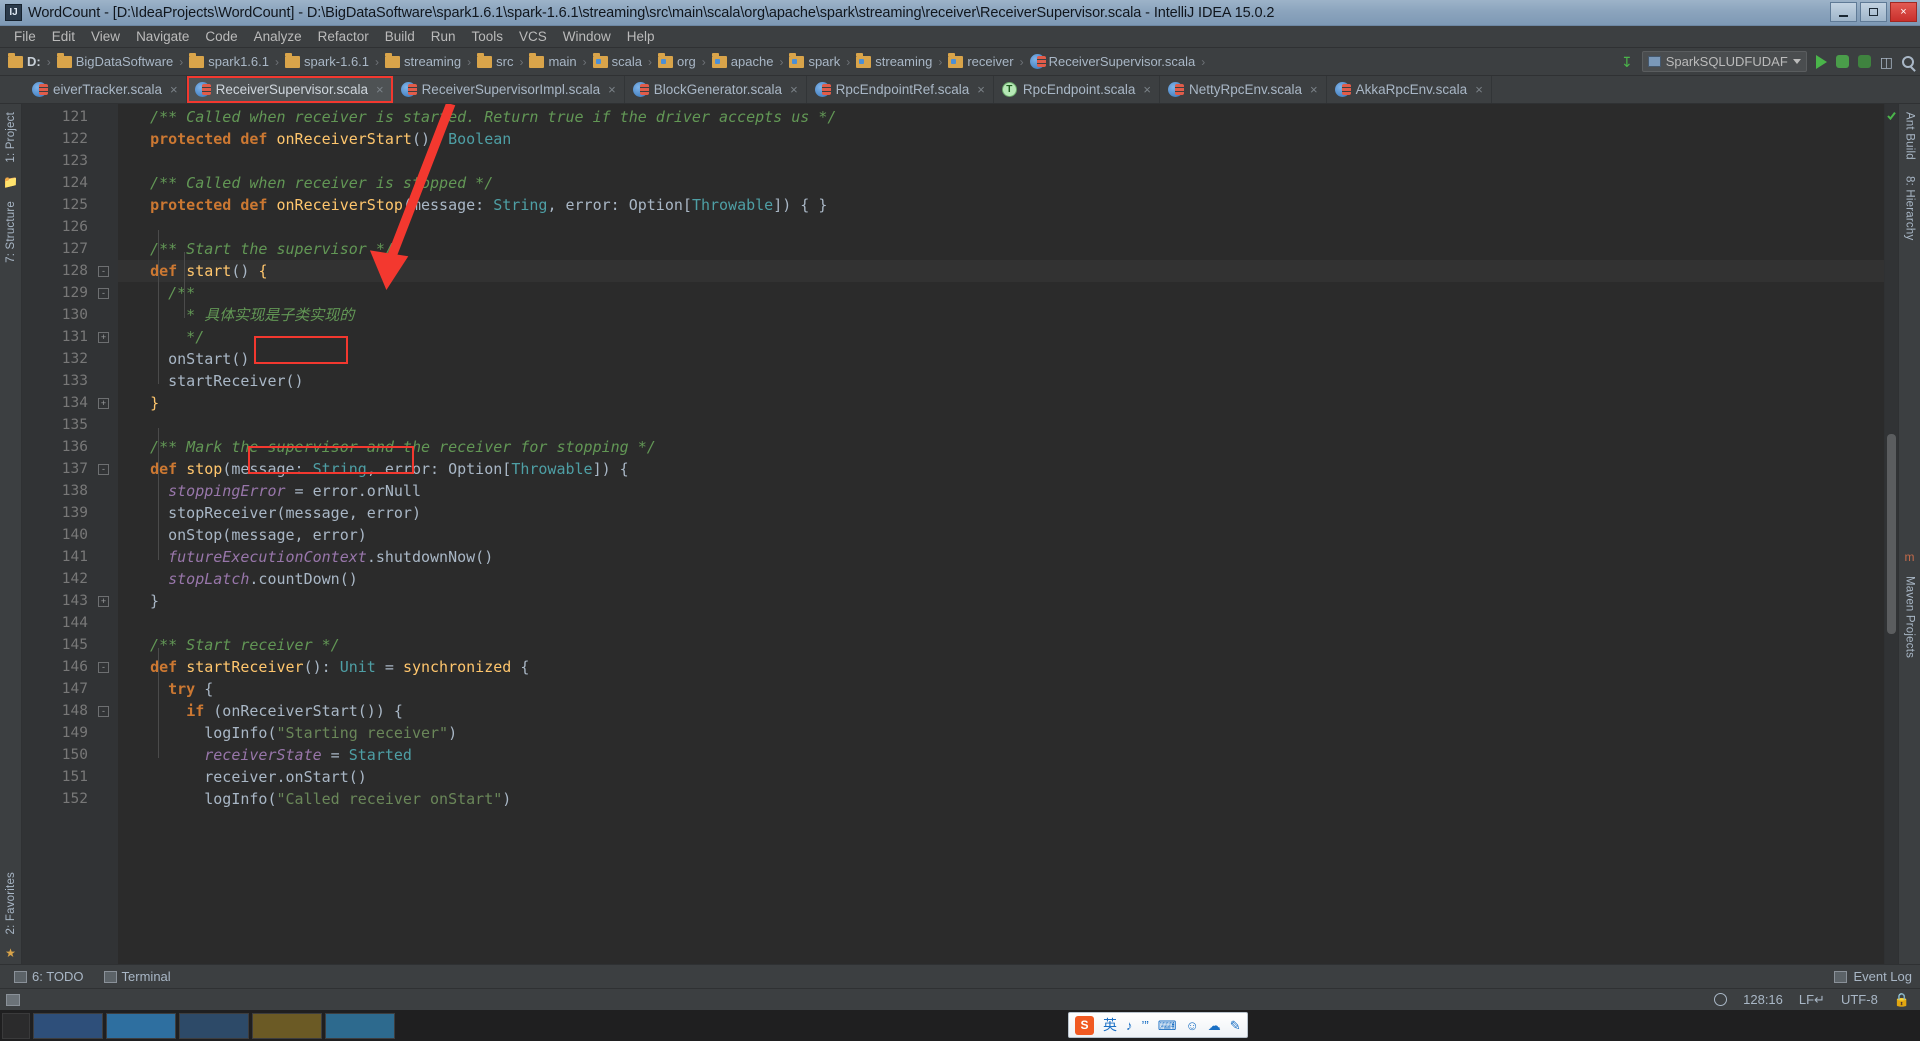  I want to click on code-line: receiver.onStart(), so click(1008, 777).